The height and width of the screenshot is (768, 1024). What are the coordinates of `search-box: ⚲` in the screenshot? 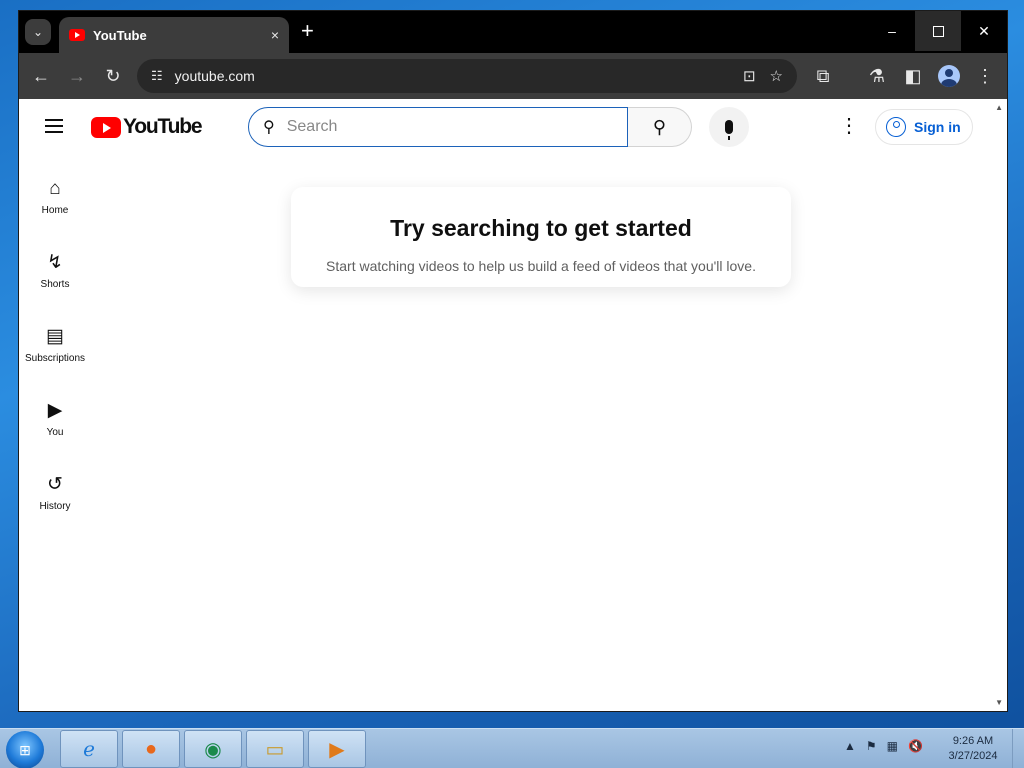 It's located at (438, 127).